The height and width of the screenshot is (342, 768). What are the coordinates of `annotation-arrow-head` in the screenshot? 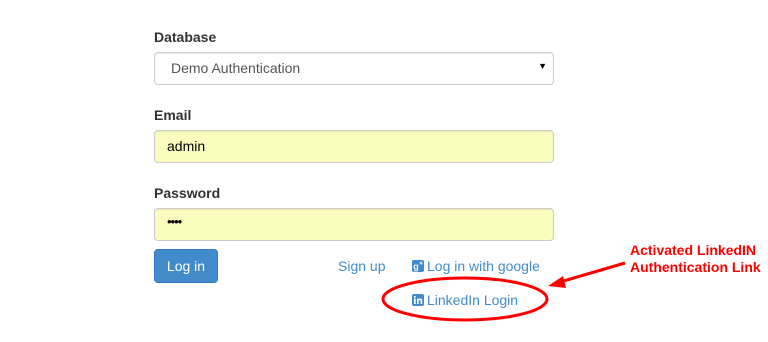 It's located at (557, 282).